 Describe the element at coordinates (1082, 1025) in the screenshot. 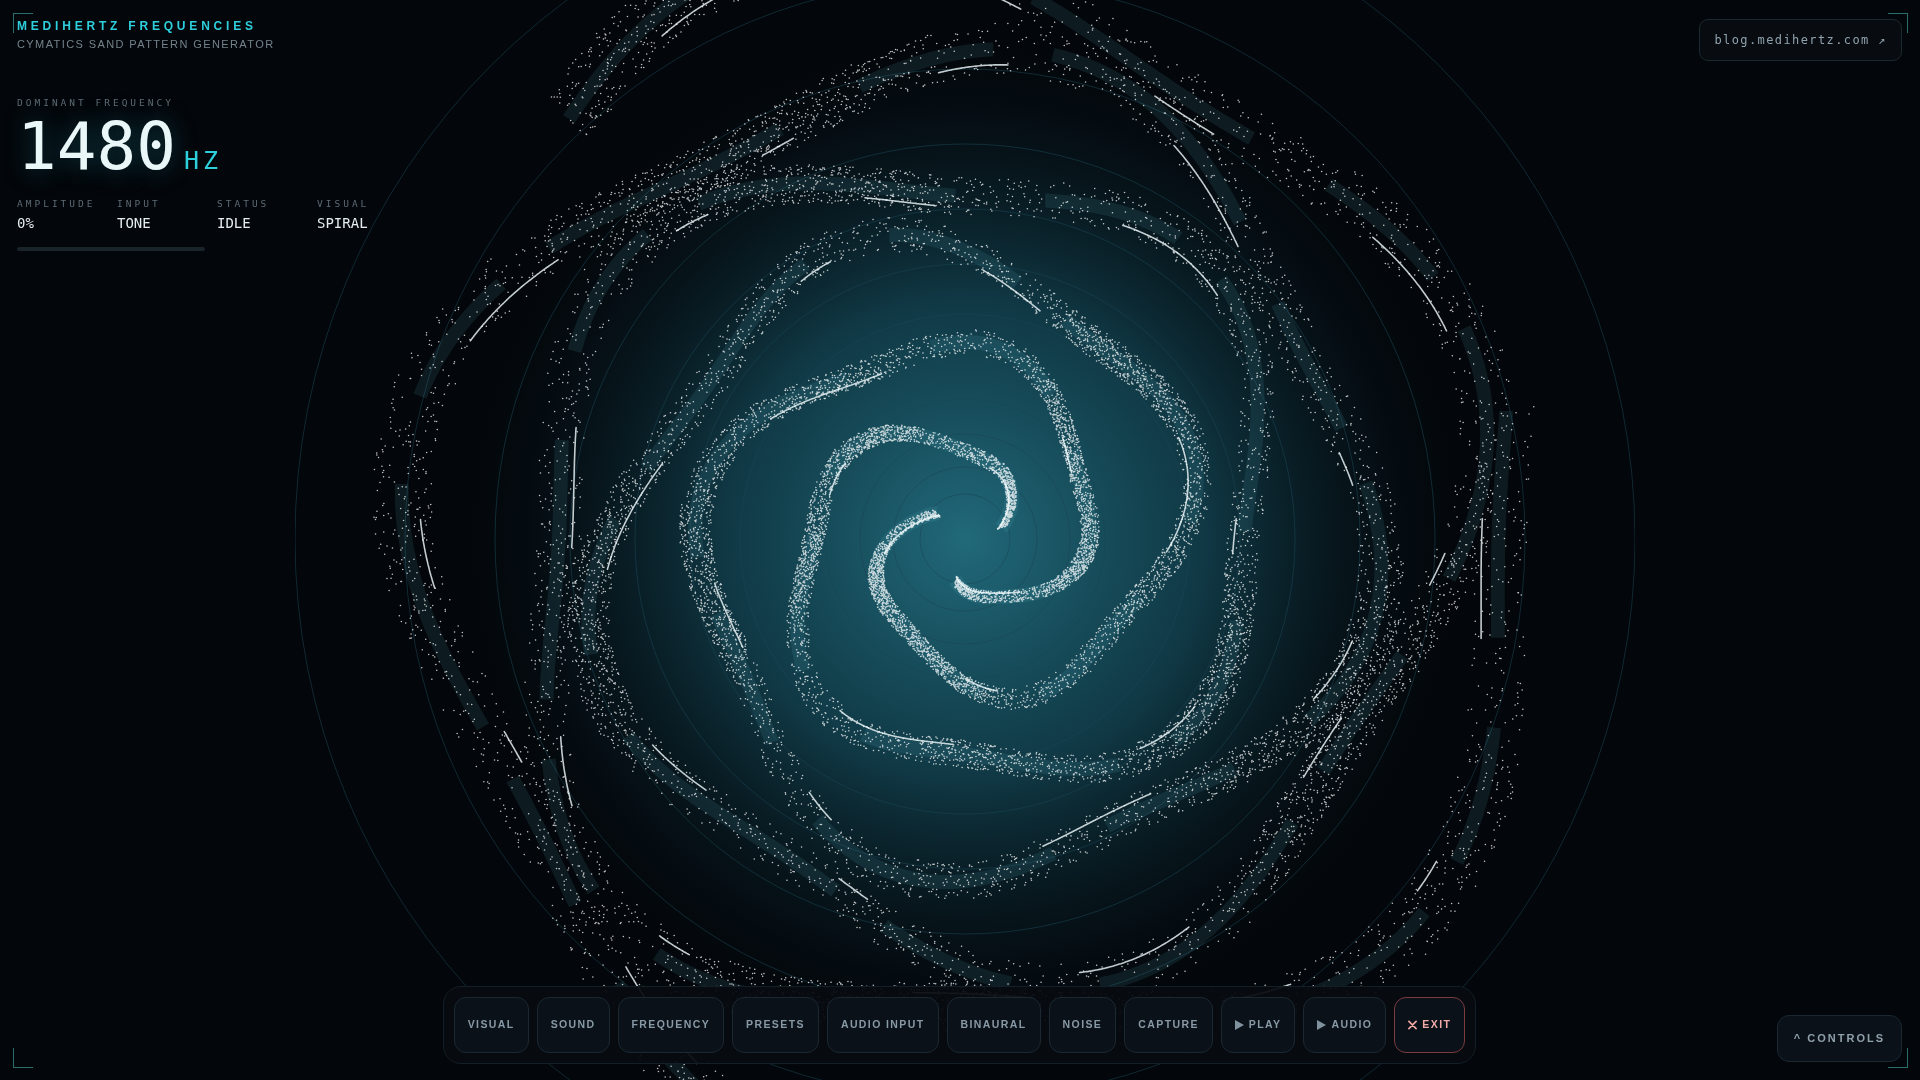

I see `toolbar-button: NOISE` at that location.